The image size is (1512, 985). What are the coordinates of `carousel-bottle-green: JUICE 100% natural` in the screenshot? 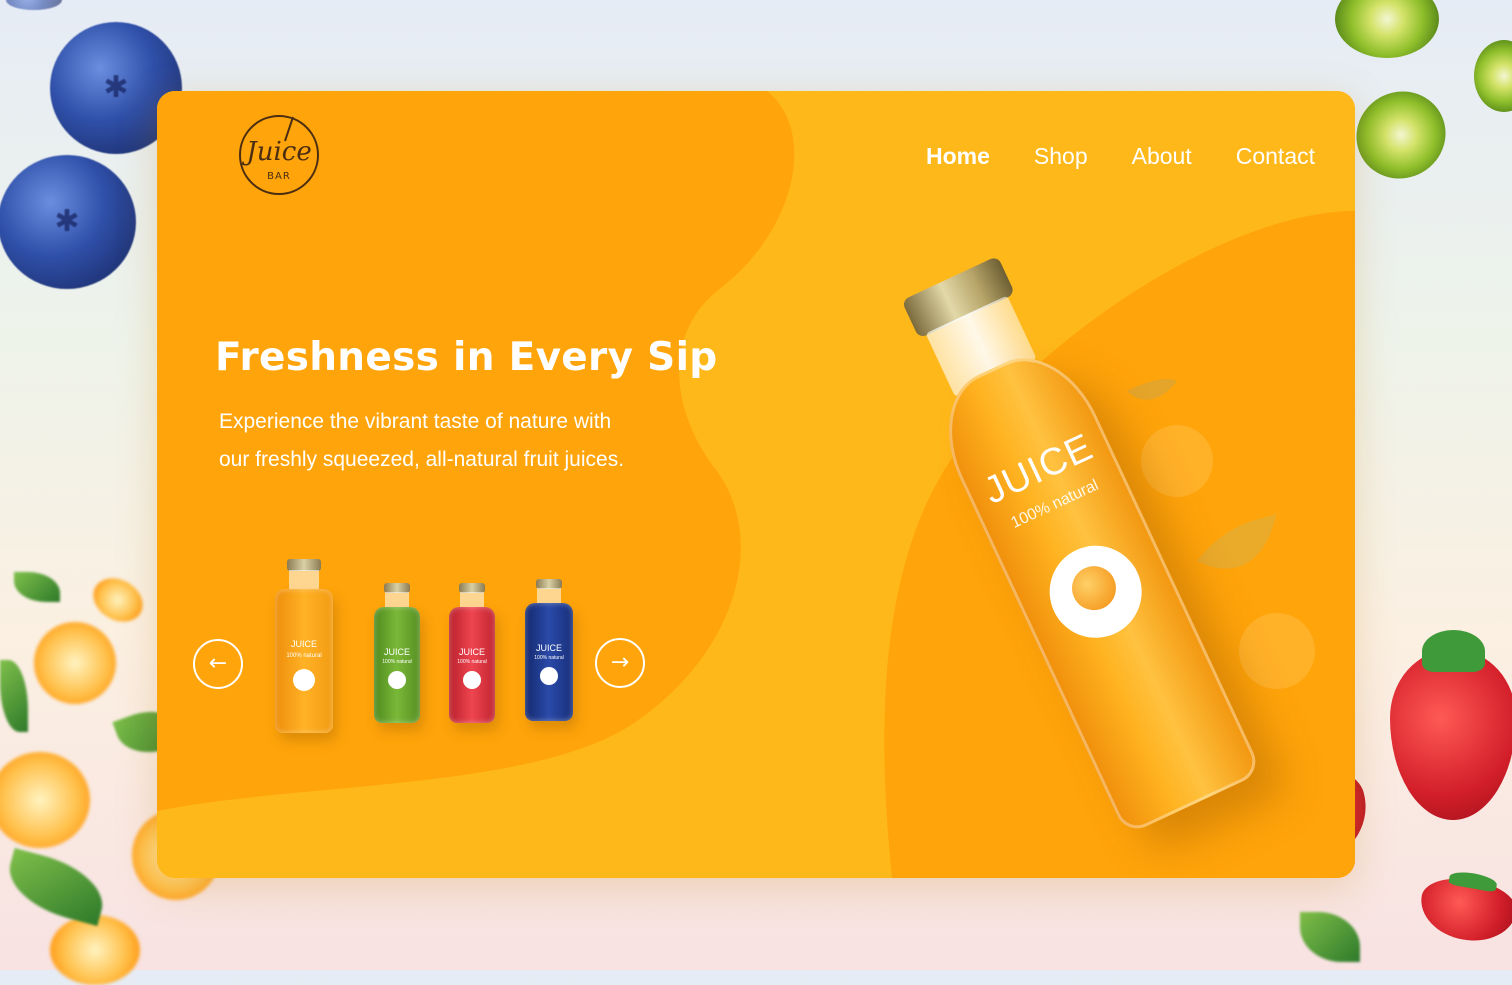 It's located at (397, 653).